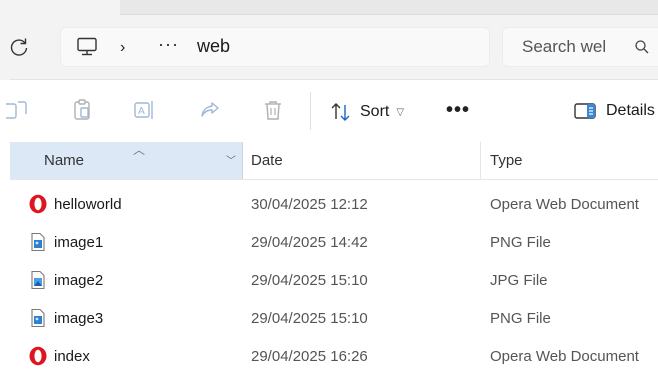 The height and width of the screenshot is (376, 658). I want to click on file-type: JPG File, so click(519, 280).